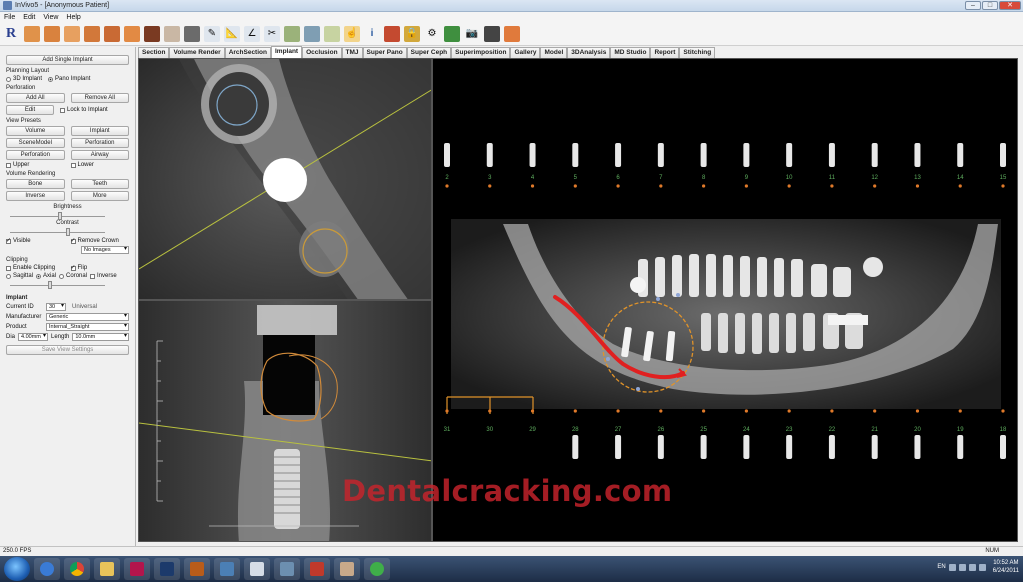 The width and height of the screenshot is (1023, 582). Describe the element at coordinates (56, 307) in the screenshot. I see `current-id-dropdown: 30` at that location.